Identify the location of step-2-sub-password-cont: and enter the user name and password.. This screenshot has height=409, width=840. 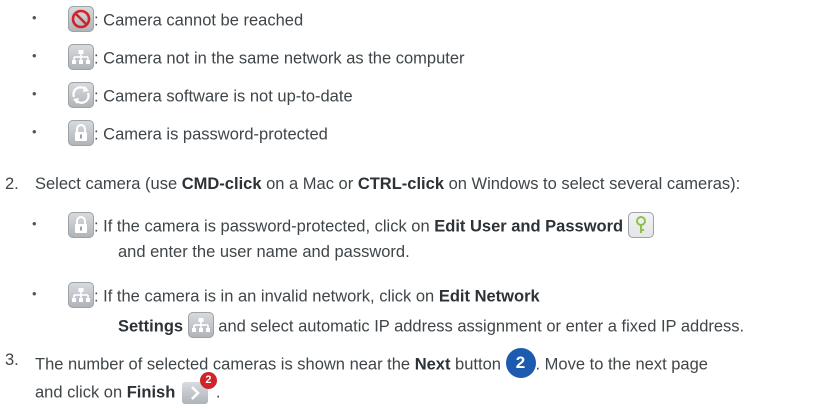
(264, 252).